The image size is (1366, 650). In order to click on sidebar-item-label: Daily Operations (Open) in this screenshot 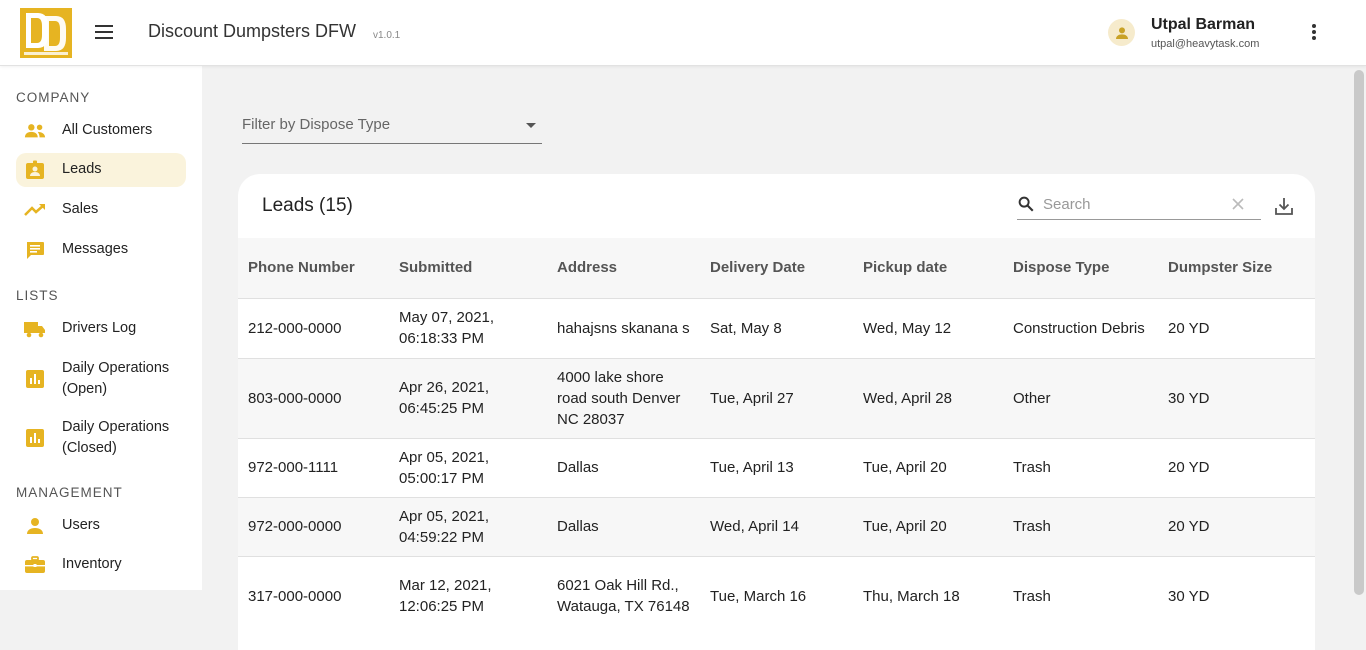, I will do `click(116, 378)`.